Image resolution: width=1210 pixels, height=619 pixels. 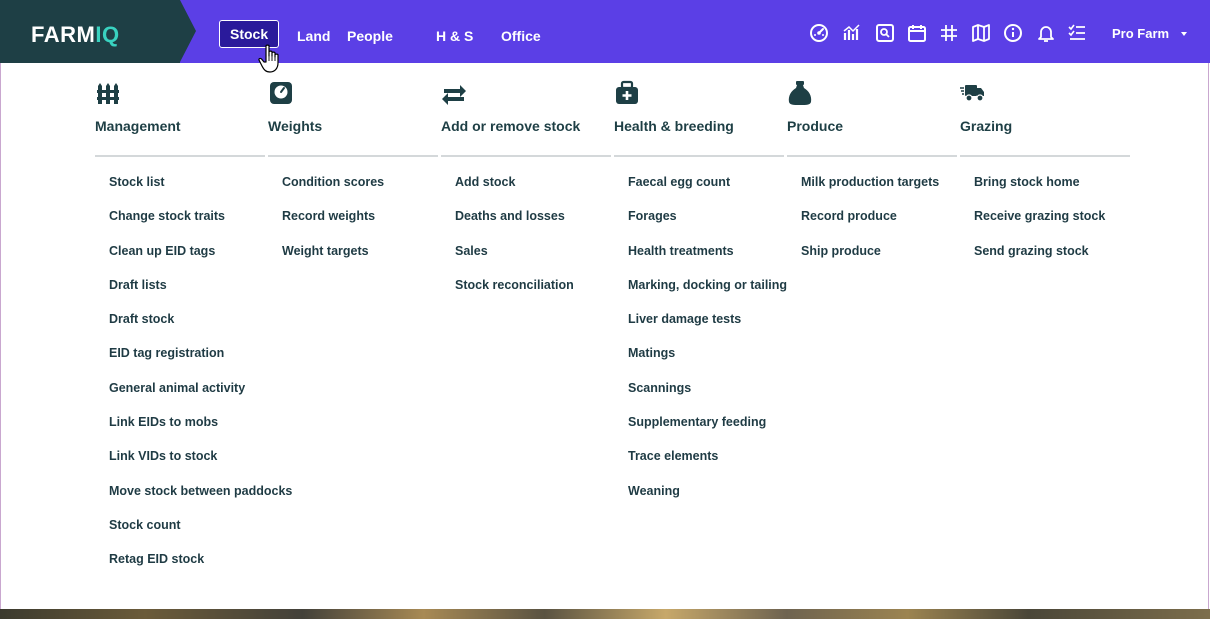 I want to click on category-health: Health & breeding, so click(x=674, y=126).